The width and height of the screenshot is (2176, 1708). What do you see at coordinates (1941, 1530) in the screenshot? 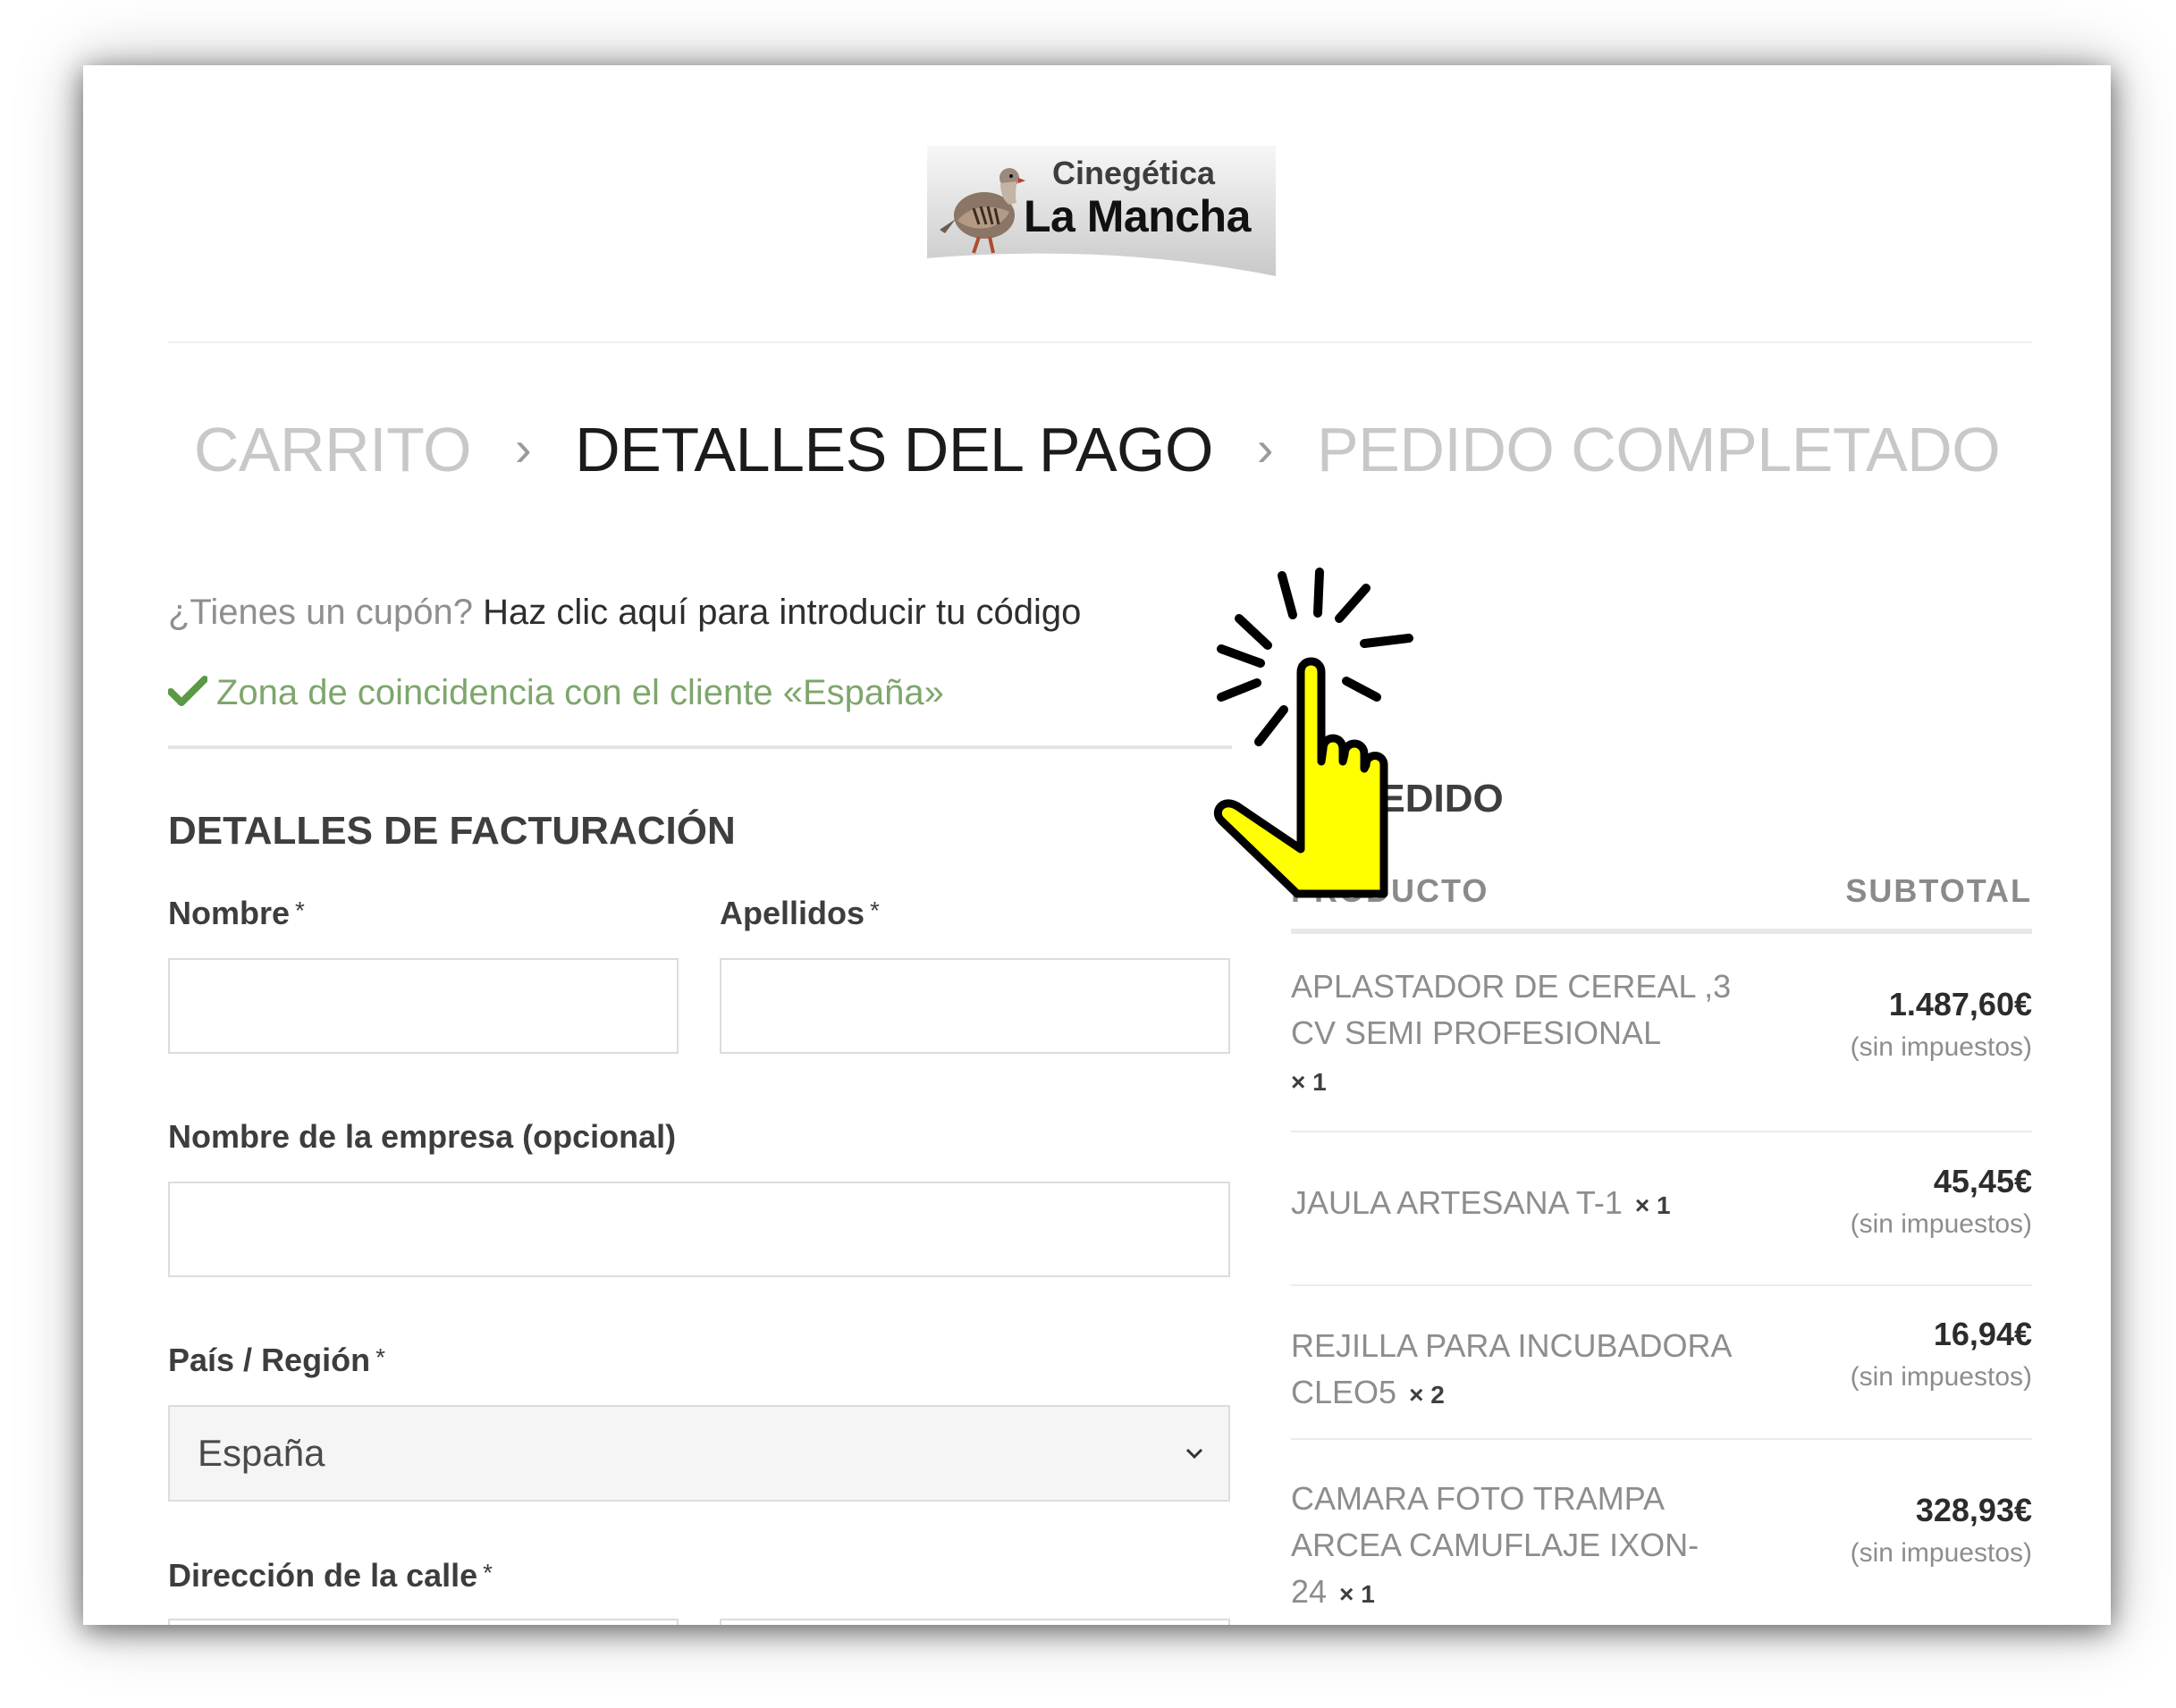
I see `order-item-subtotal: 328,93€ (sin impuestos)` at bounding box center [1941, 1530].